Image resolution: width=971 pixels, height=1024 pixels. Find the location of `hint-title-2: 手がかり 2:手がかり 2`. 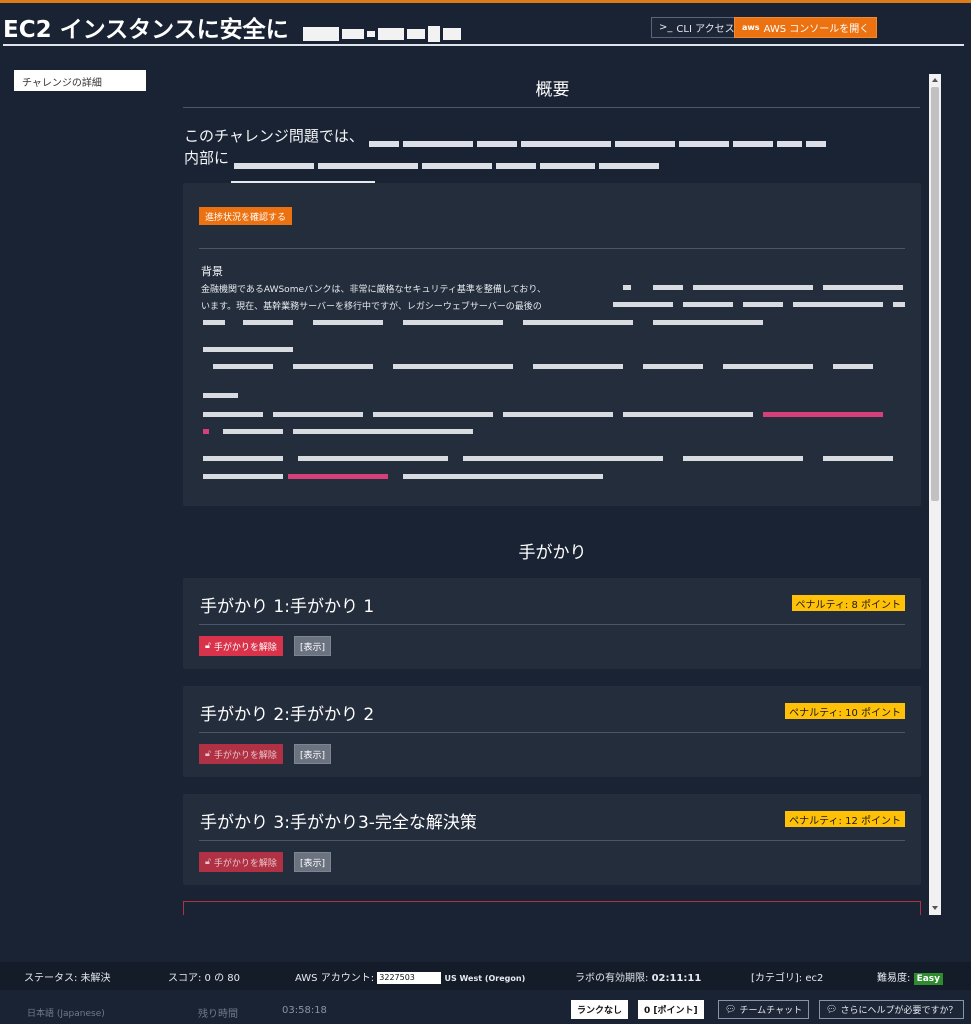

hint-title-2: 手がかり 2:手がかり 2 is located at coordinates (287, 715).